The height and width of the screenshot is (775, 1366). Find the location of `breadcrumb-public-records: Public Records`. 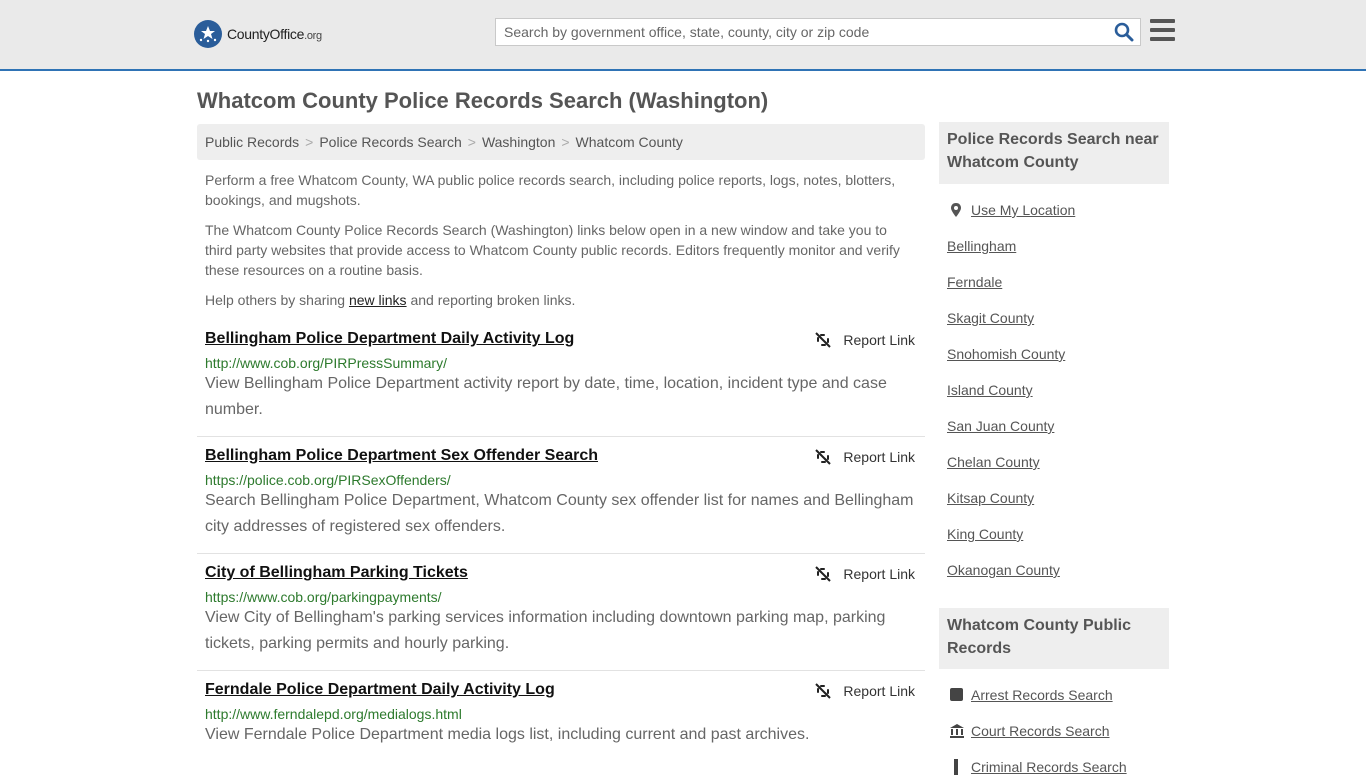

breadcrumb-public-records: Public Records is located at coordinates (252, 142).